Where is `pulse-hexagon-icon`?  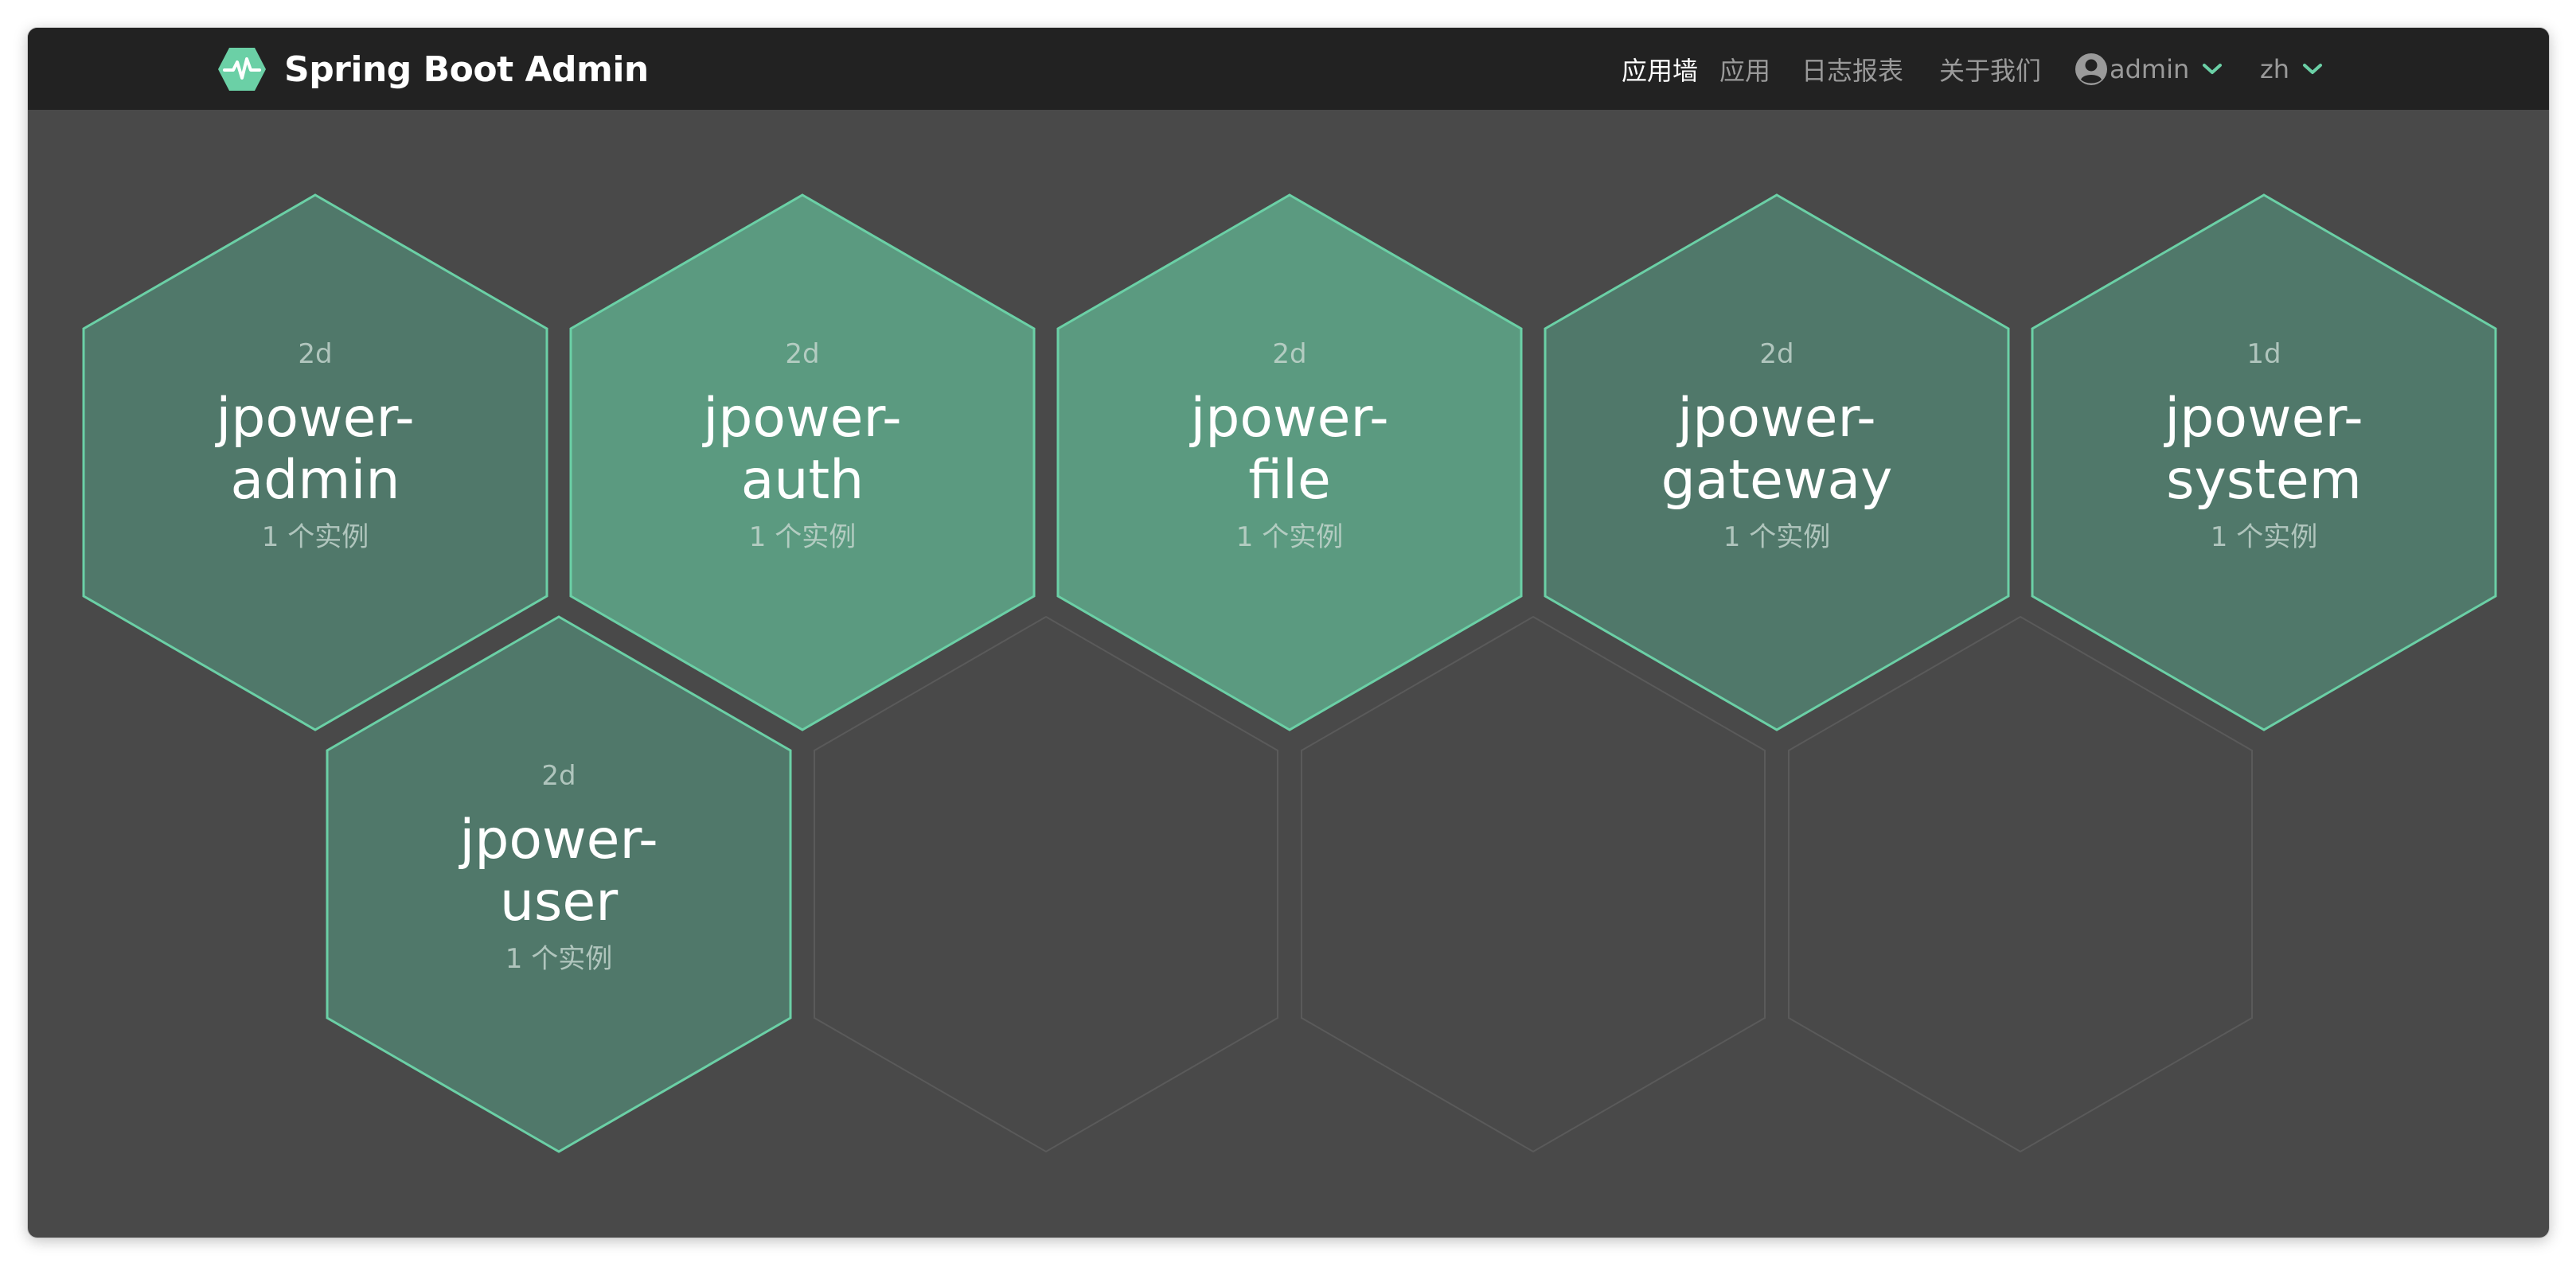 pulse-hexagon-icon is located at coordinates (242, 69).